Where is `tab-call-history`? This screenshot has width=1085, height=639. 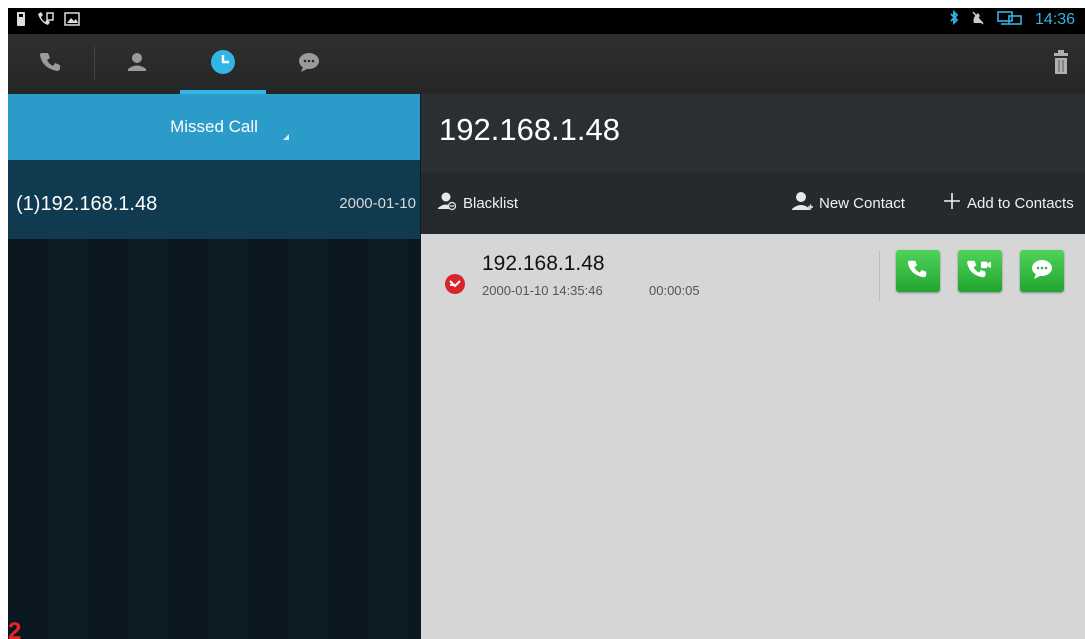
tab-call-history is located at coordinates (223, 64).